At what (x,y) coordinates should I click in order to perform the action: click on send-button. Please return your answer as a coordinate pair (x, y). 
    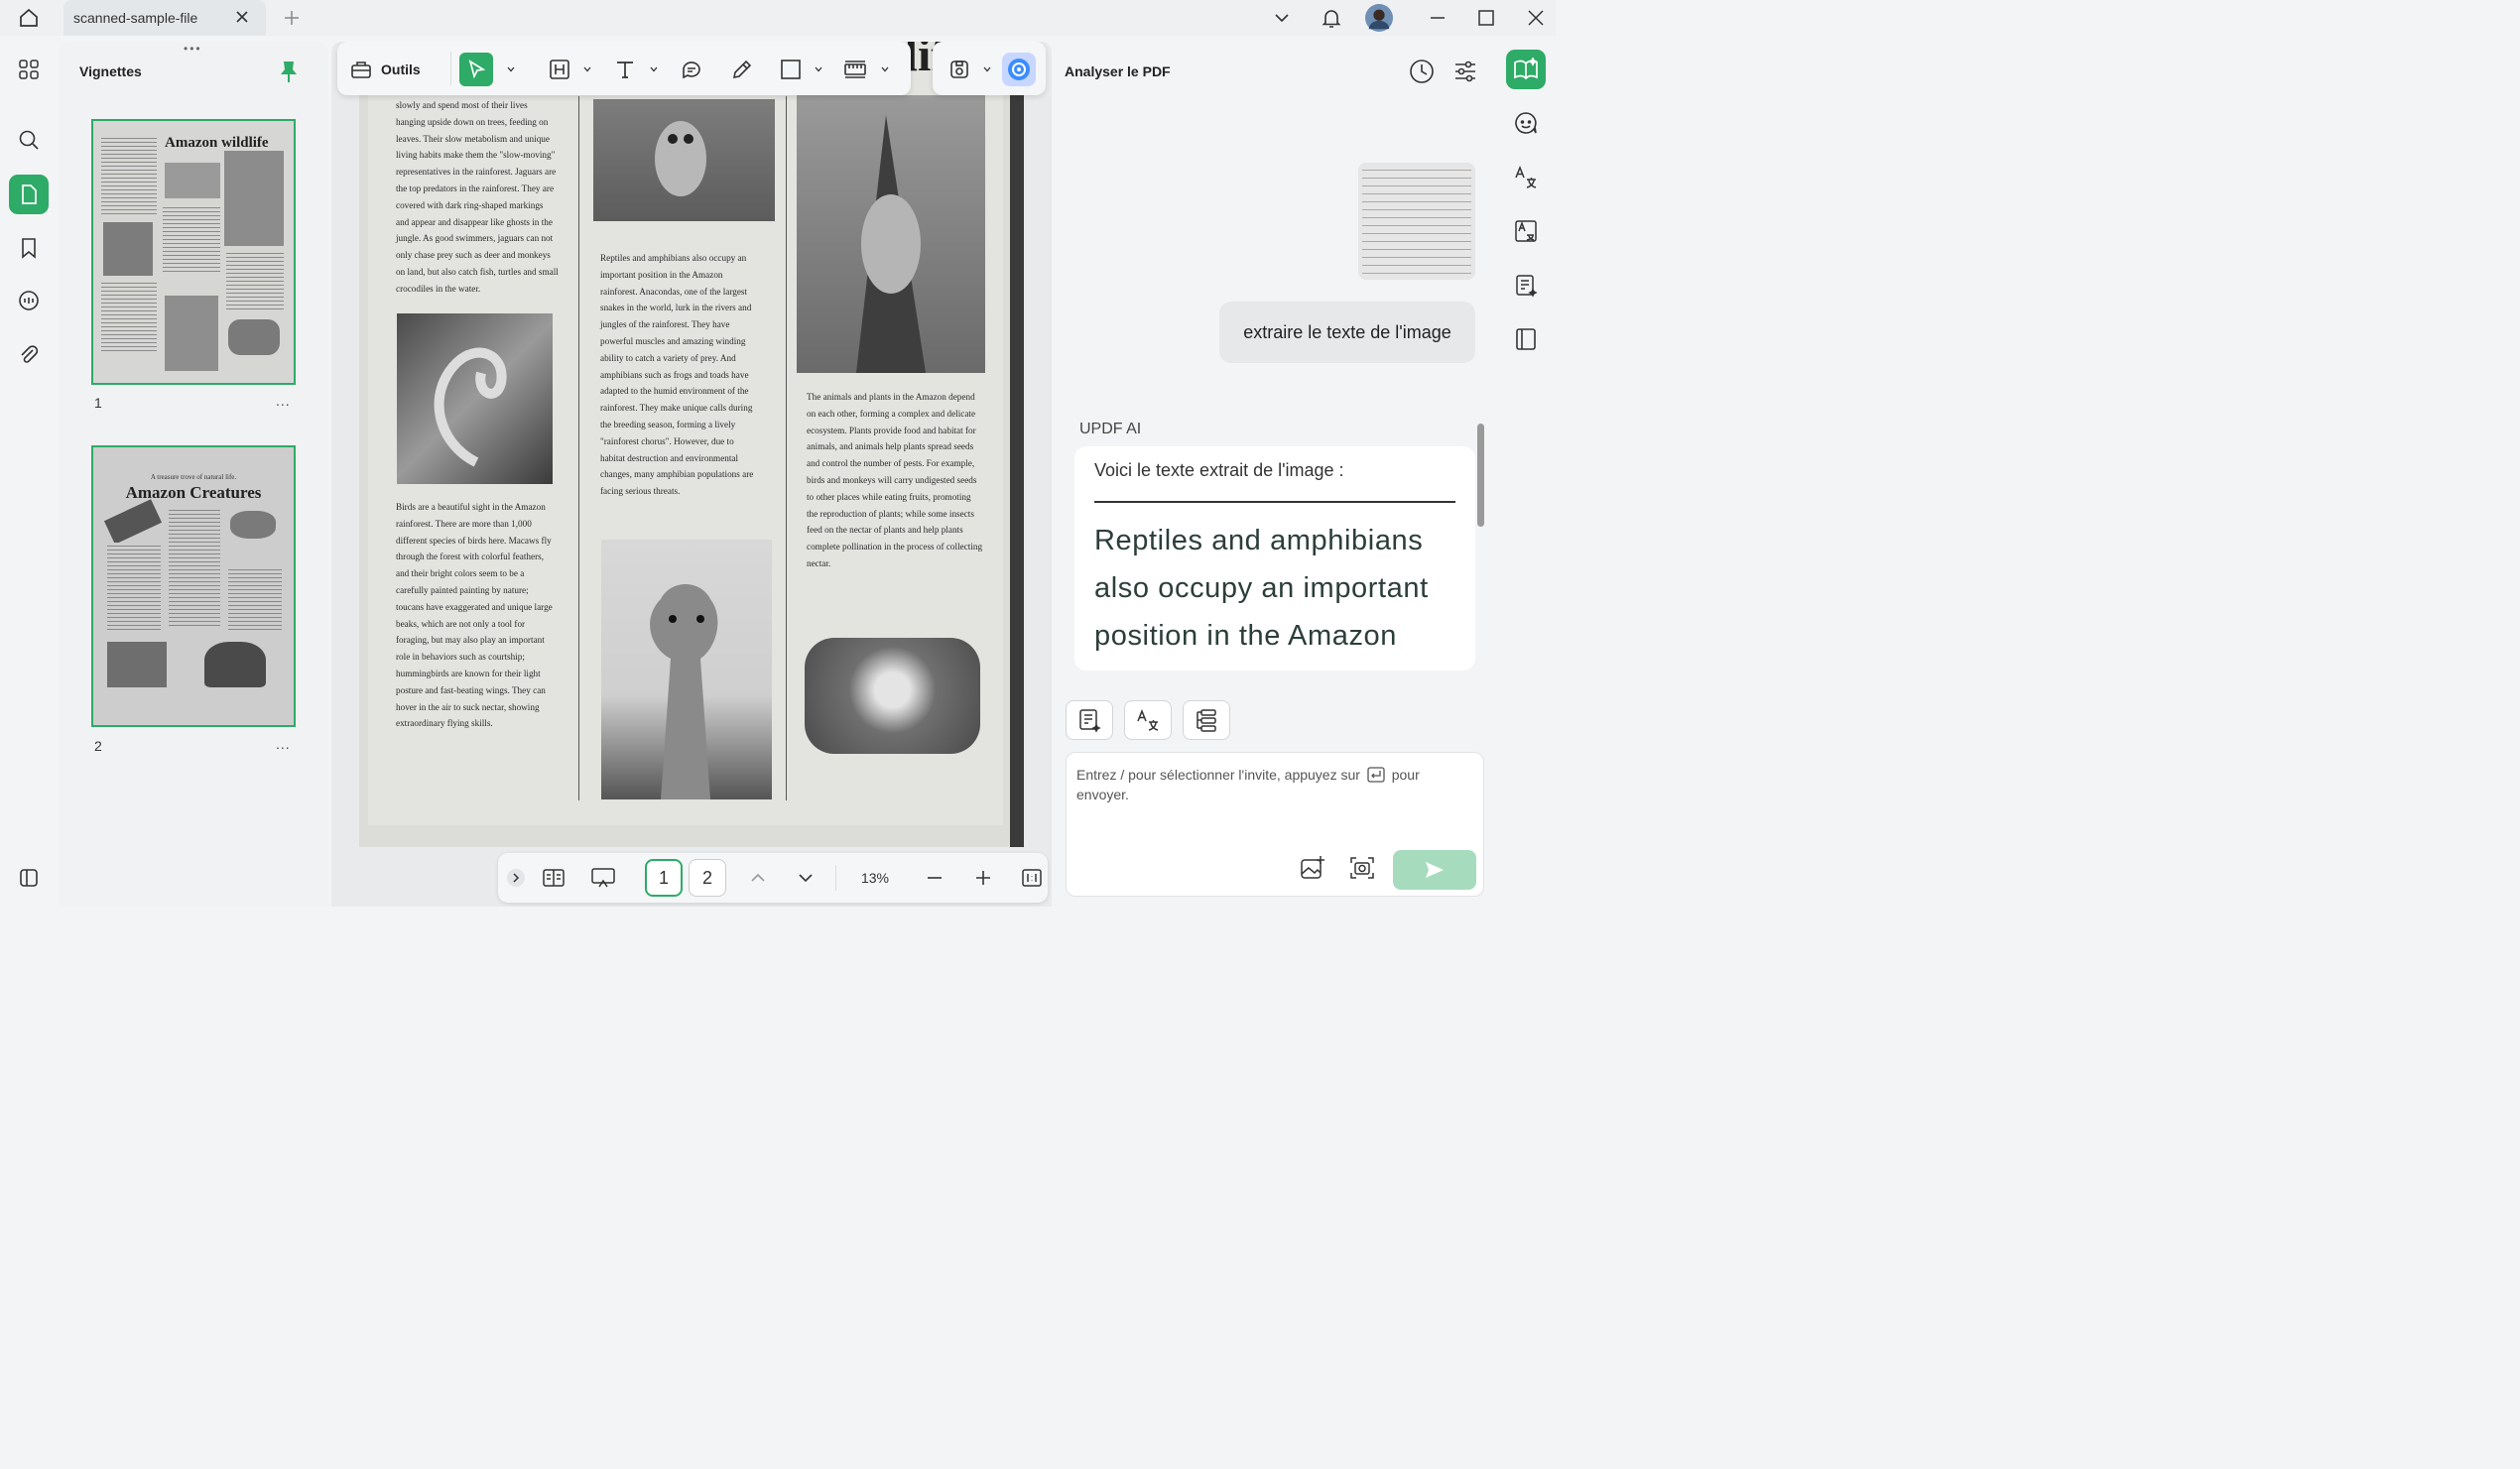
    Looking at the image, I should click on (1434, 870).